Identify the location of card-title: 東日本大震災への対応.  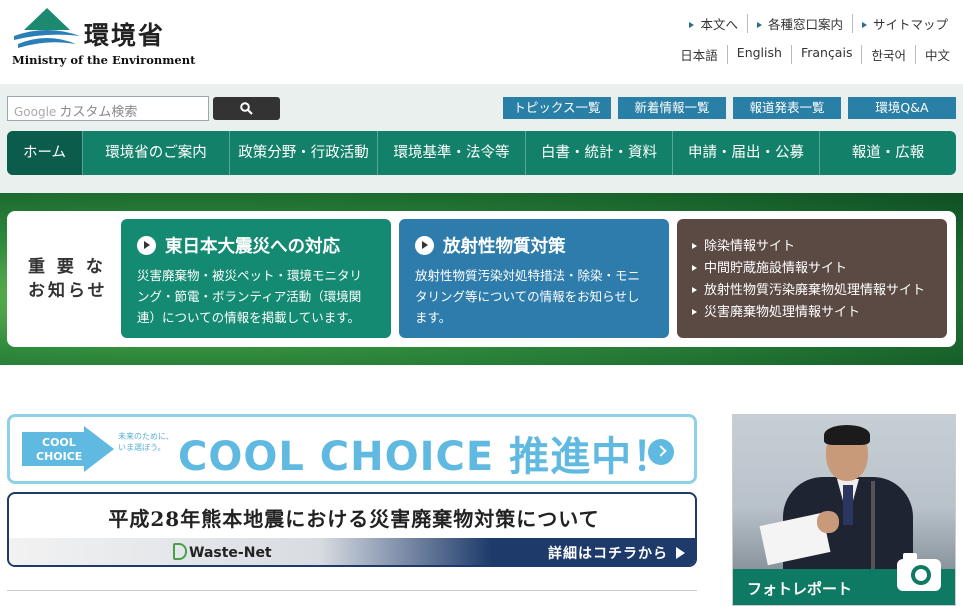
(252, 247).